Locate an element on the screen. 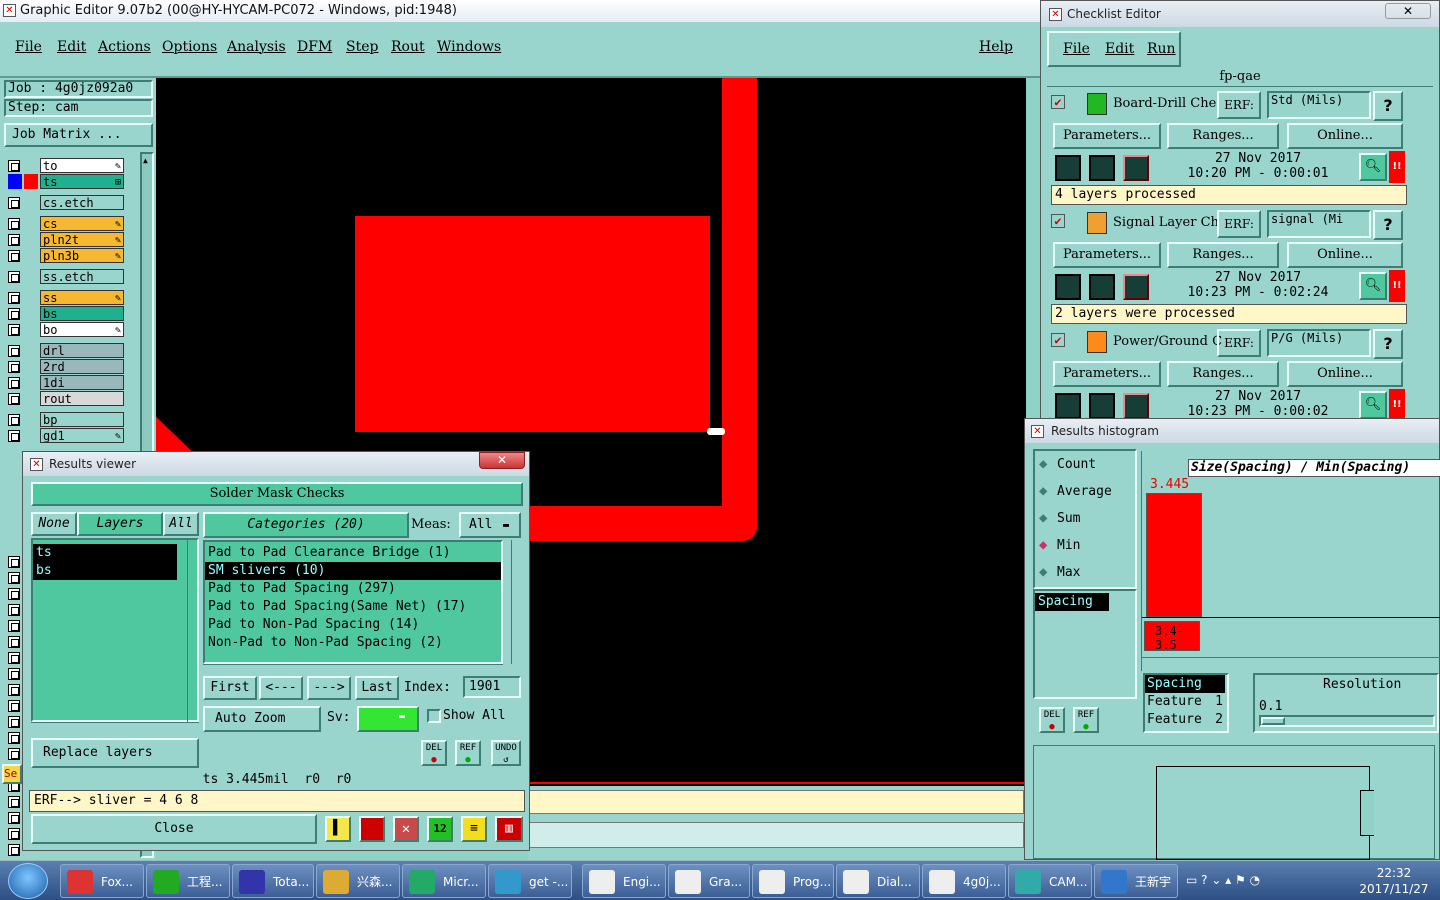 This screenshot has width=1440, height=900. layer-name: 1di is located at coordinates (82, 382).